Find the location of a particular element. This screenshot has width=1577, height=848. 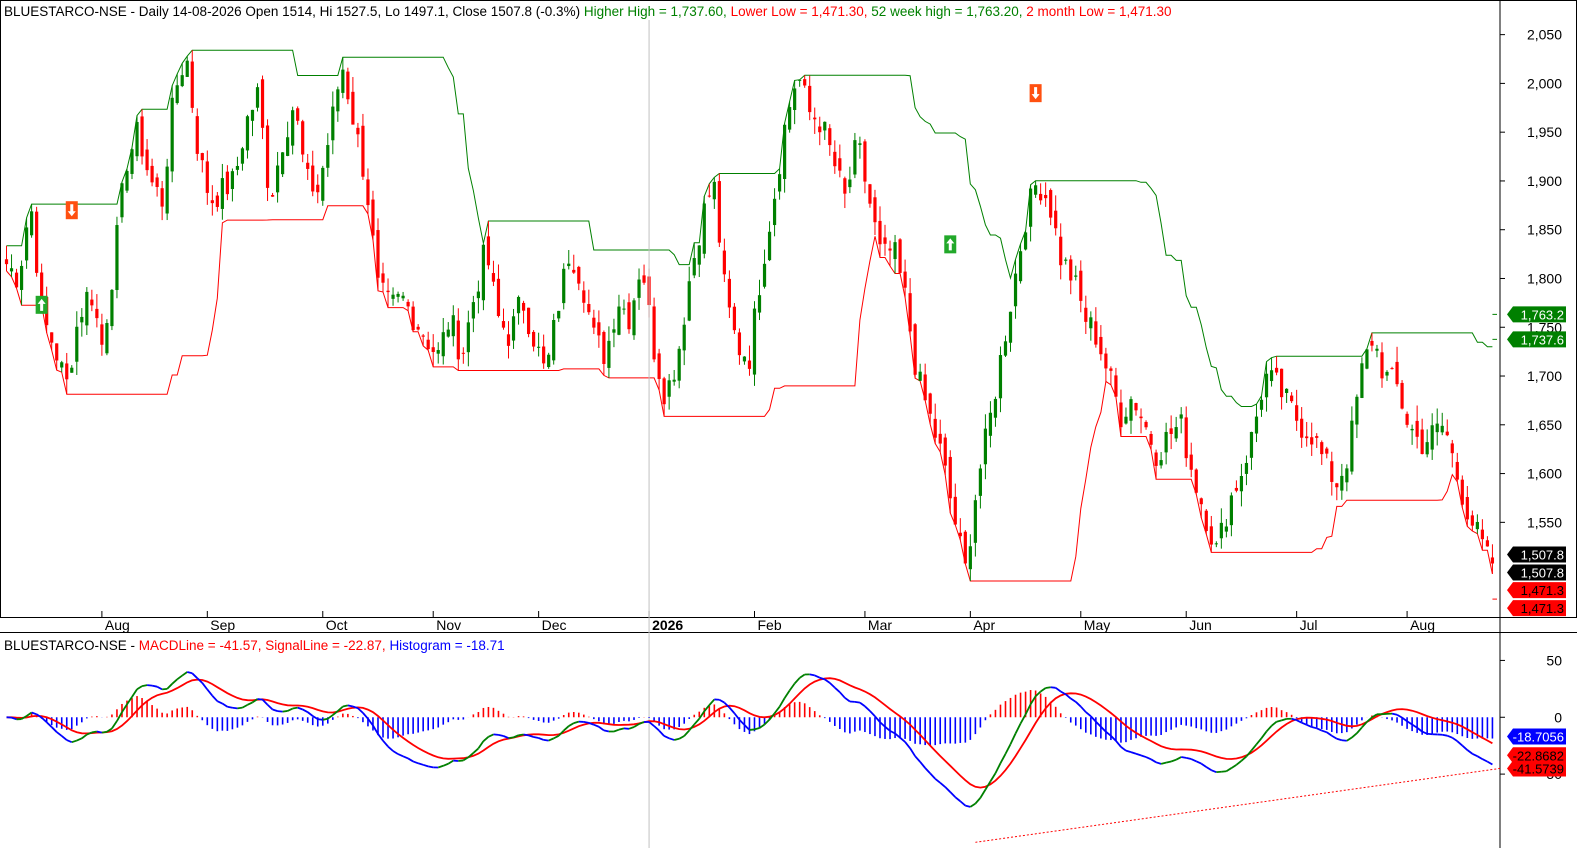

date-tick-label: Dec is located at coordinates (554, 625).